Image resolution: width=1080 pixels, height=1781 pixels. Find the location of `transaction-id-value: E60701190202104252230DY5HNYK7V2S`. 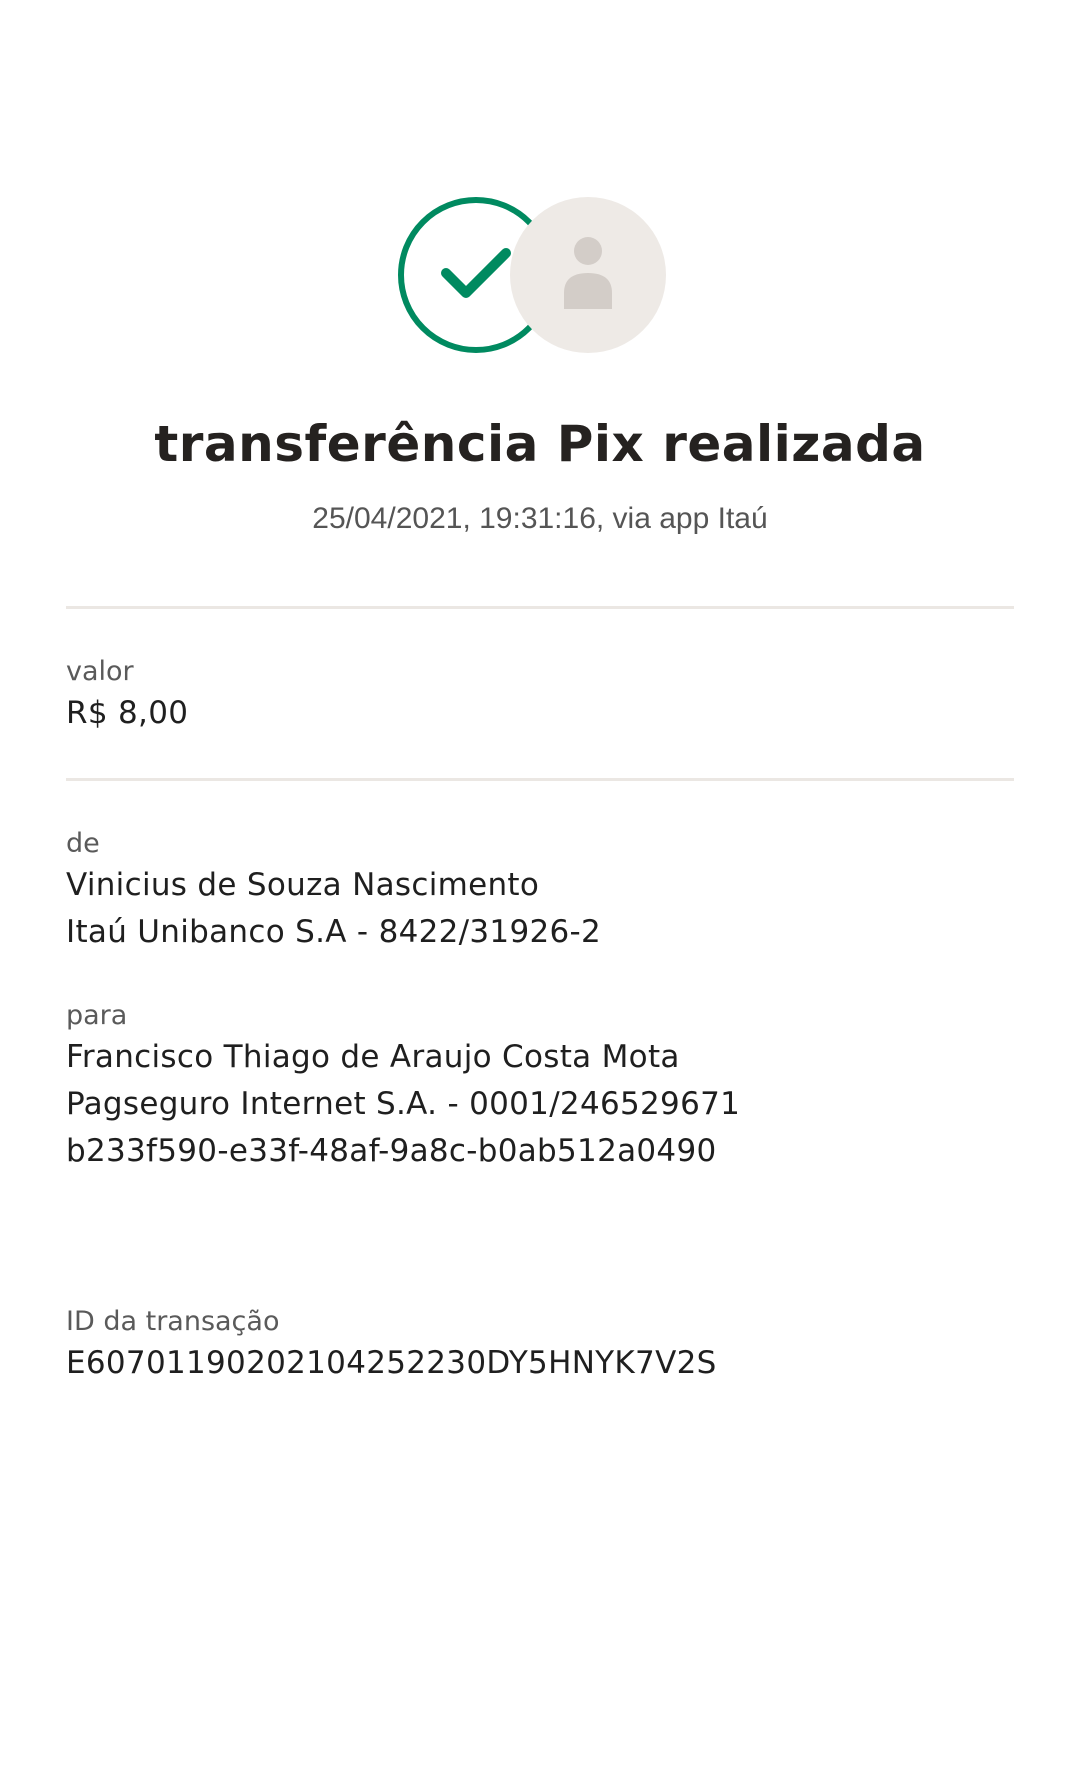

transaction-id-value: E60701190202104252230DY5HNYK7V2S is located at coordinates (391, 1363).